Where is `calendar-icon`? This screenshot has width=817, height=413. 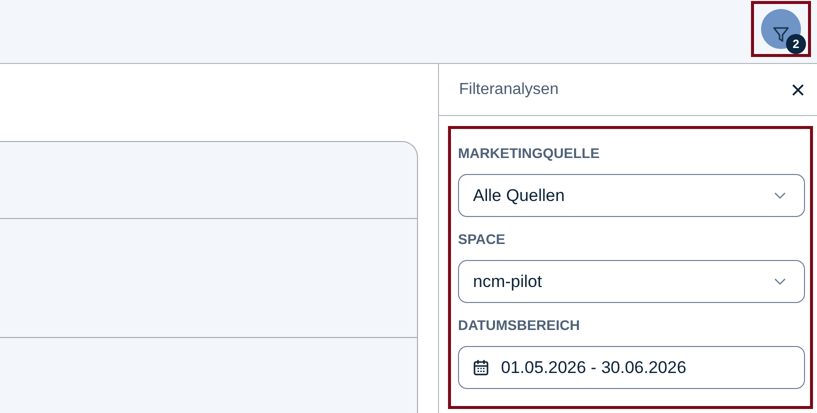
calendar-icon is located at coordinates (481, 367).